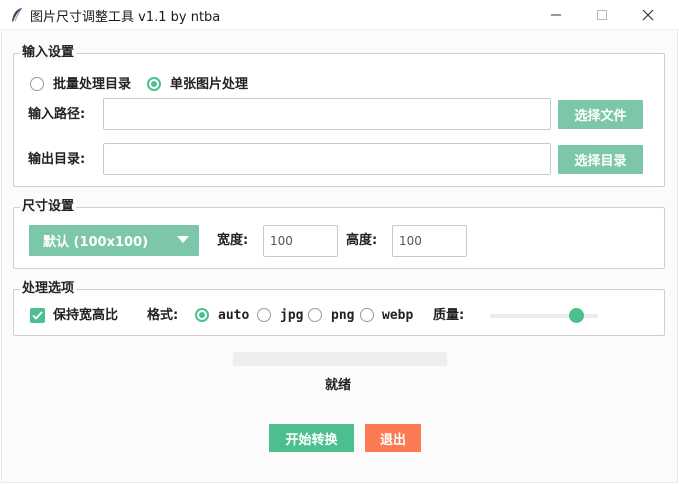 This screenshot has width=679, height=484. I want to click on keep-ratio-label: 保持宽高比, so click(85, 316).